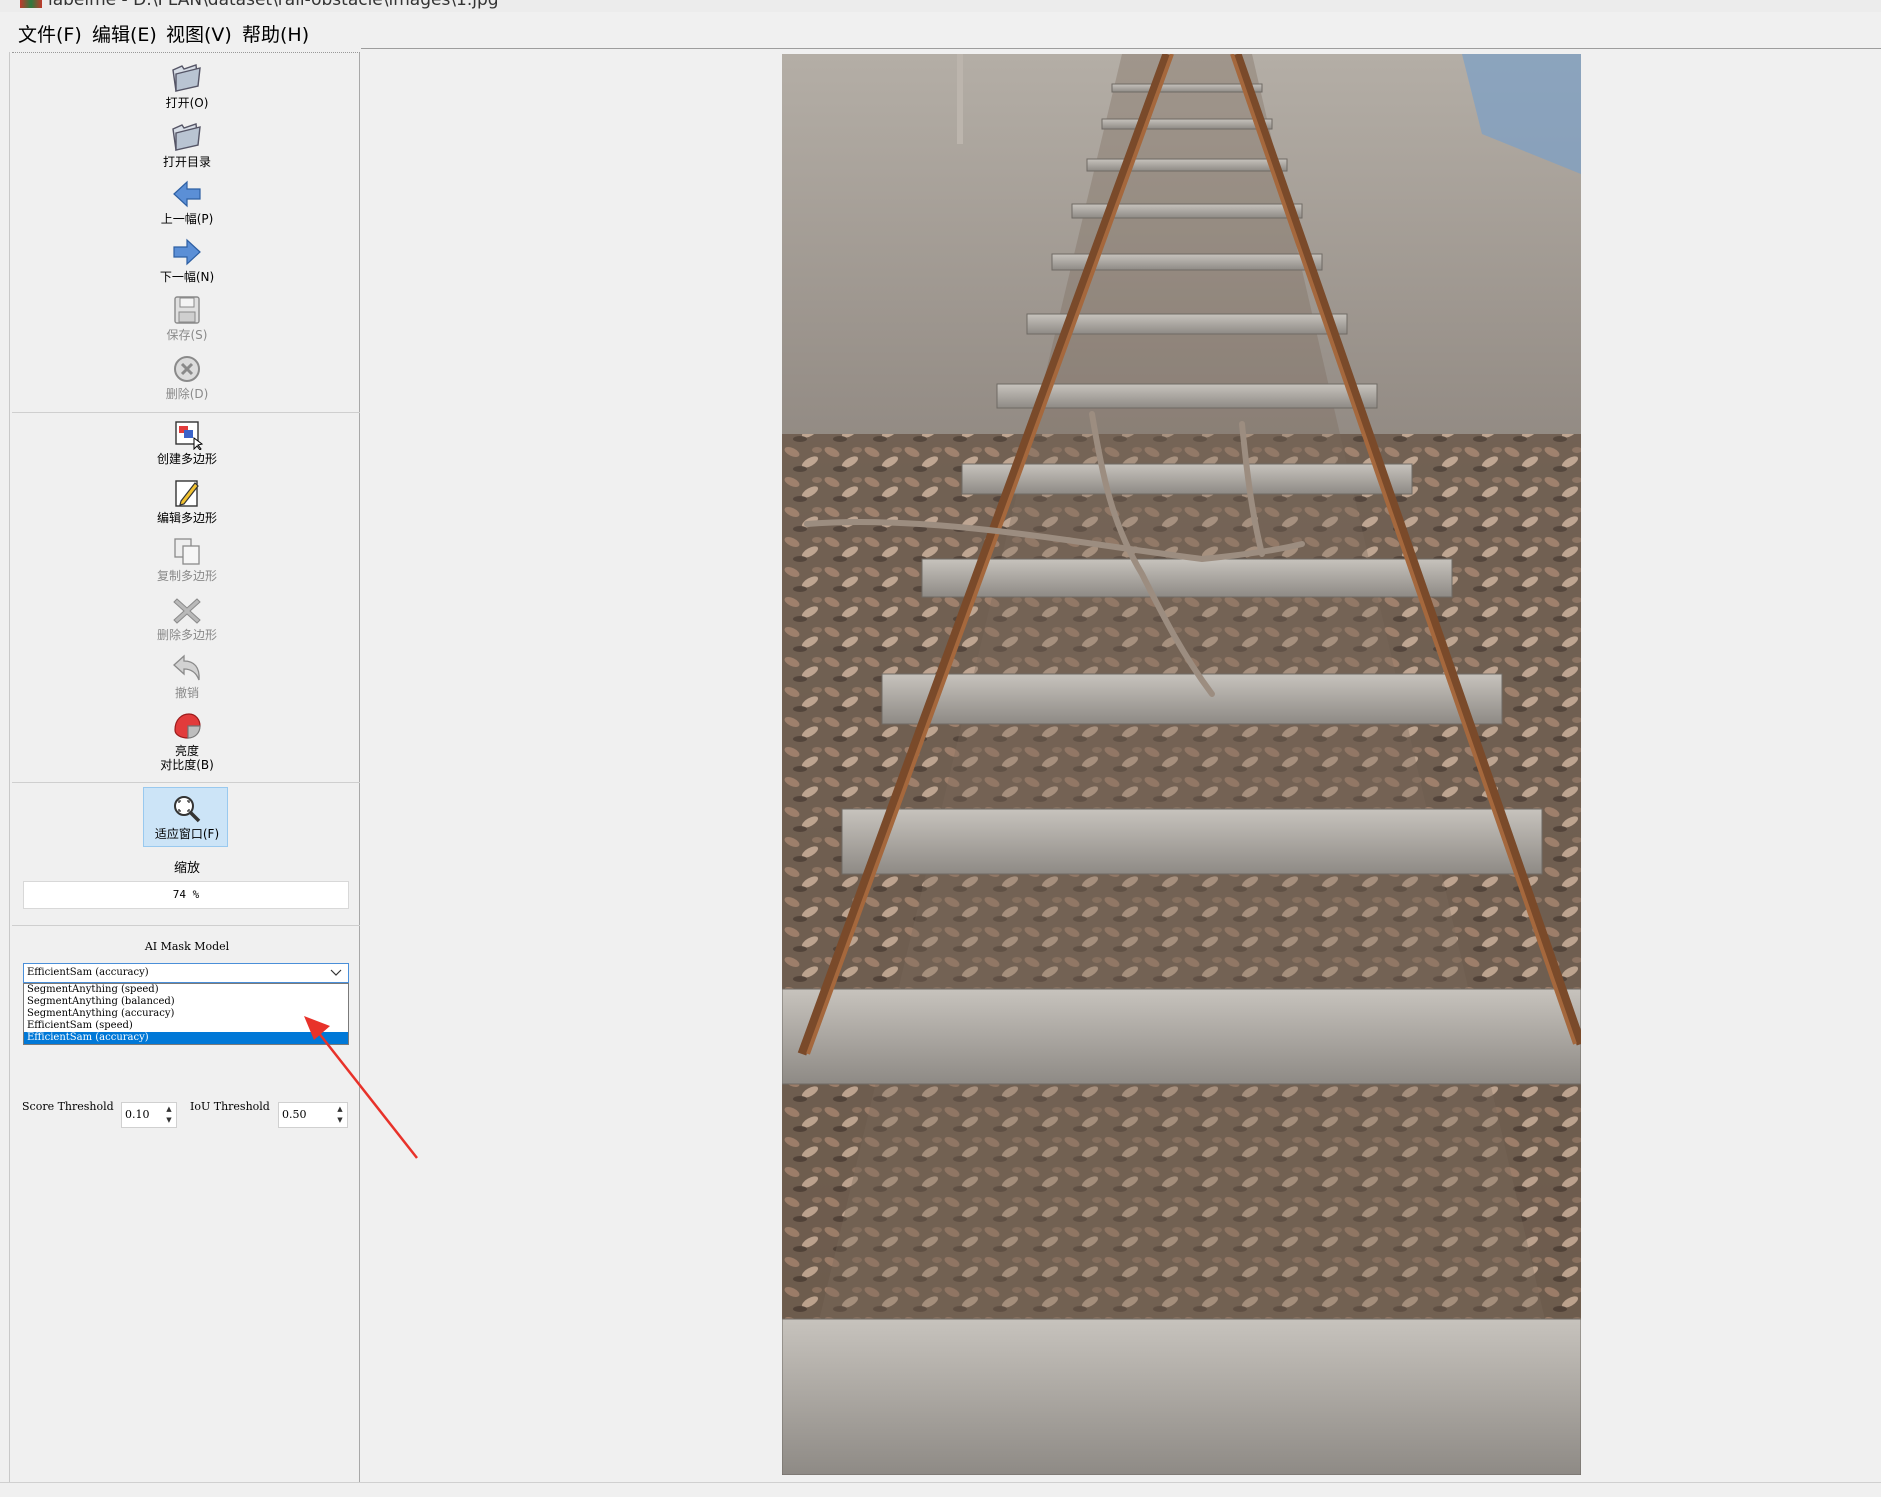 The height and width of the screenshot is (1497, 1881). I want to click on arrow-right-icon, so click(187, 252).